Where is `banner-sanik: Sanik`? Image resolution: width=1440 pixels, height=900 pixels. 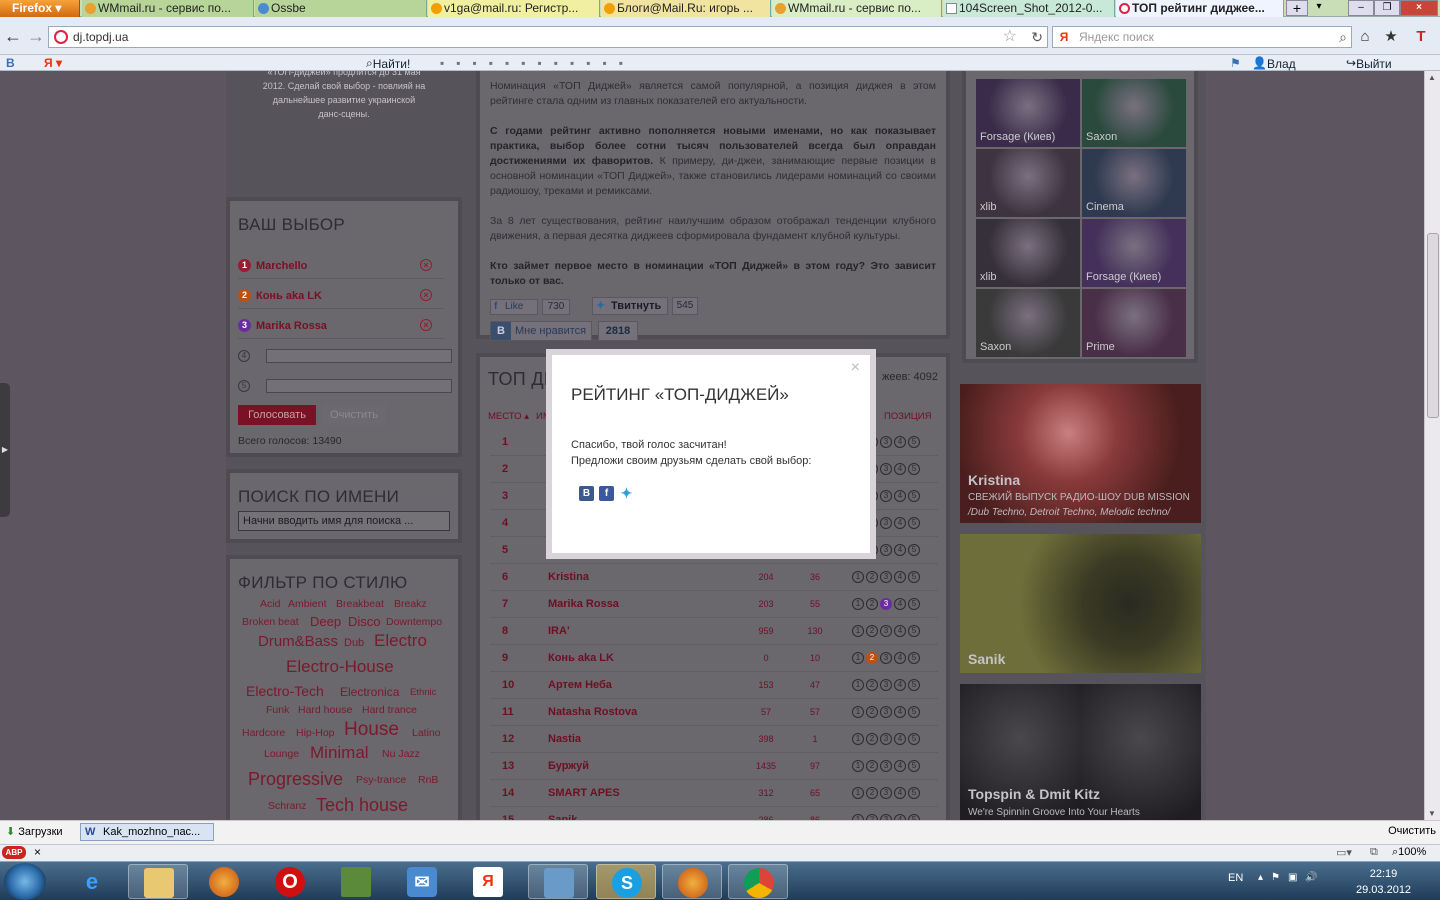
banner-sanik: Sanik is located at coordinates (1080, 603).